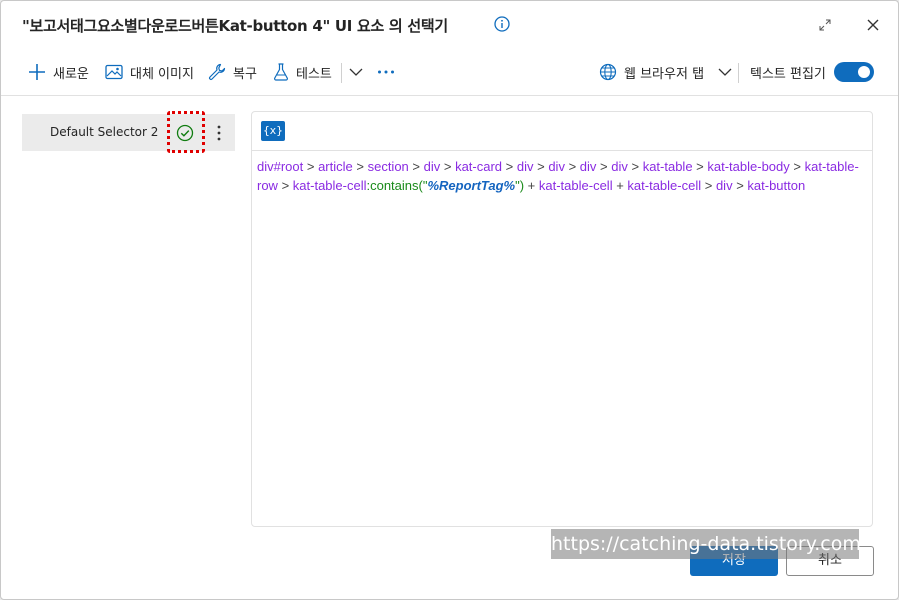  What do you see at coordinates (664, 74) in the screenshot?
I see `browser-tab-label: 웹 브라우저 탭` at bounding box center [664, 74].